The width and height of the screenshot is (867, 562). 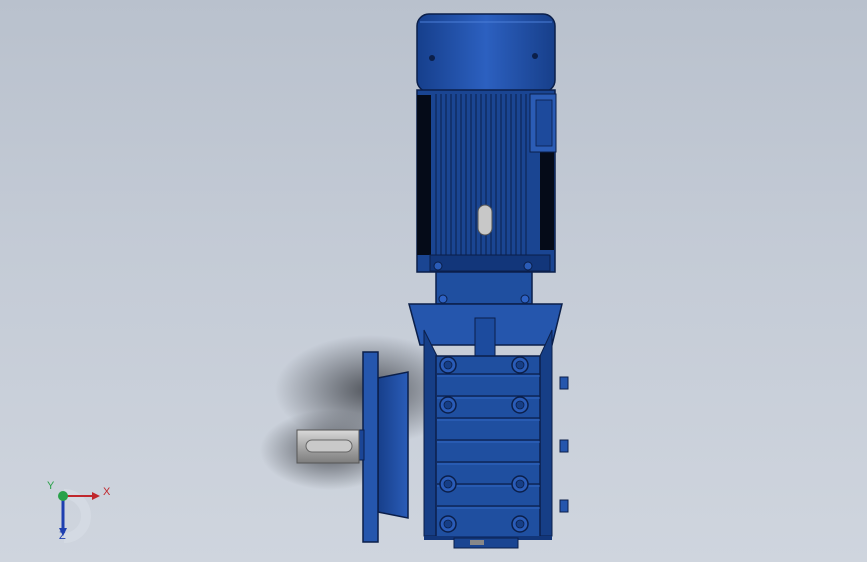 I want to click on side-bolts, so click(x=564, y=444).